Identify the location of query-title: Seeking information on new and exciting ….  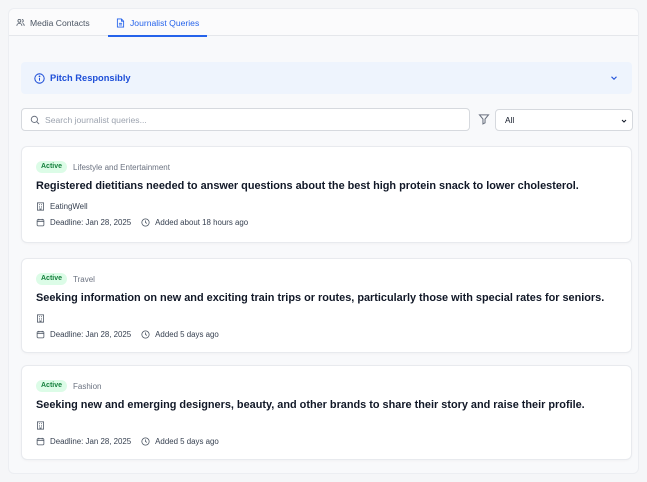
(320, 298).